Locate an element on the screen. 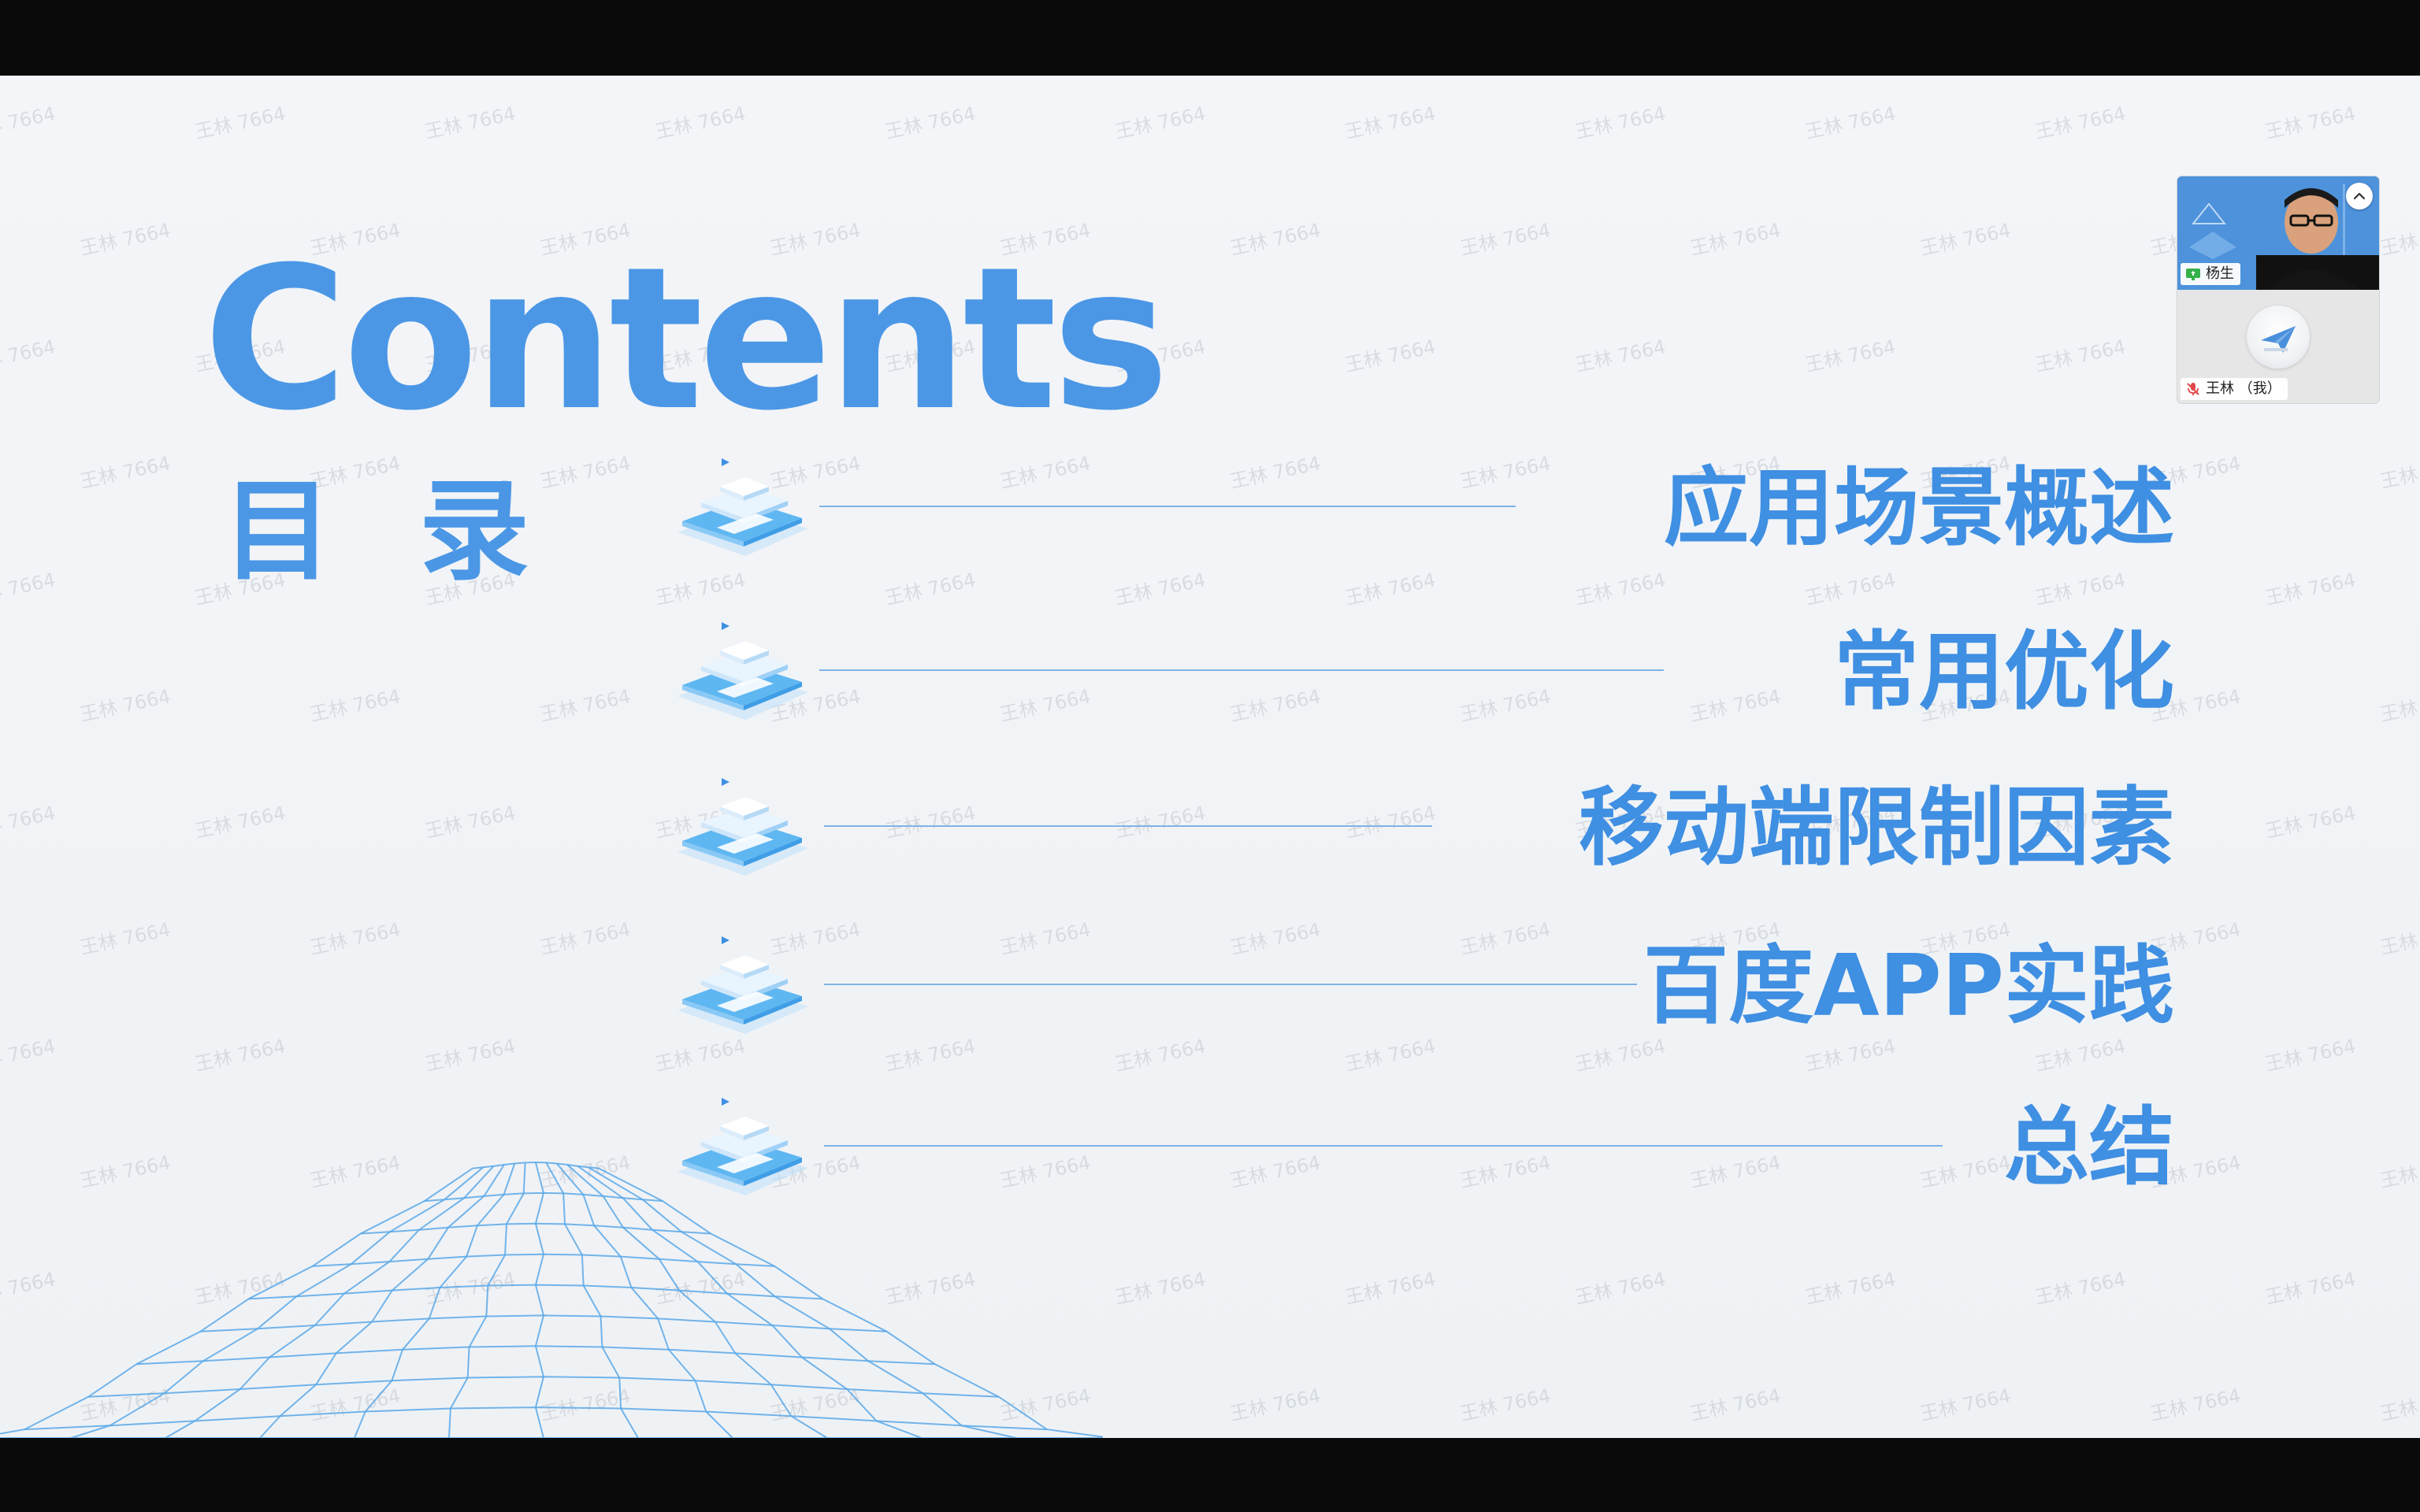 Image resolution: width=2420 pixels, height=1512 pixels. toc-item: 常用优化 is located at coordinates (1422, 673).